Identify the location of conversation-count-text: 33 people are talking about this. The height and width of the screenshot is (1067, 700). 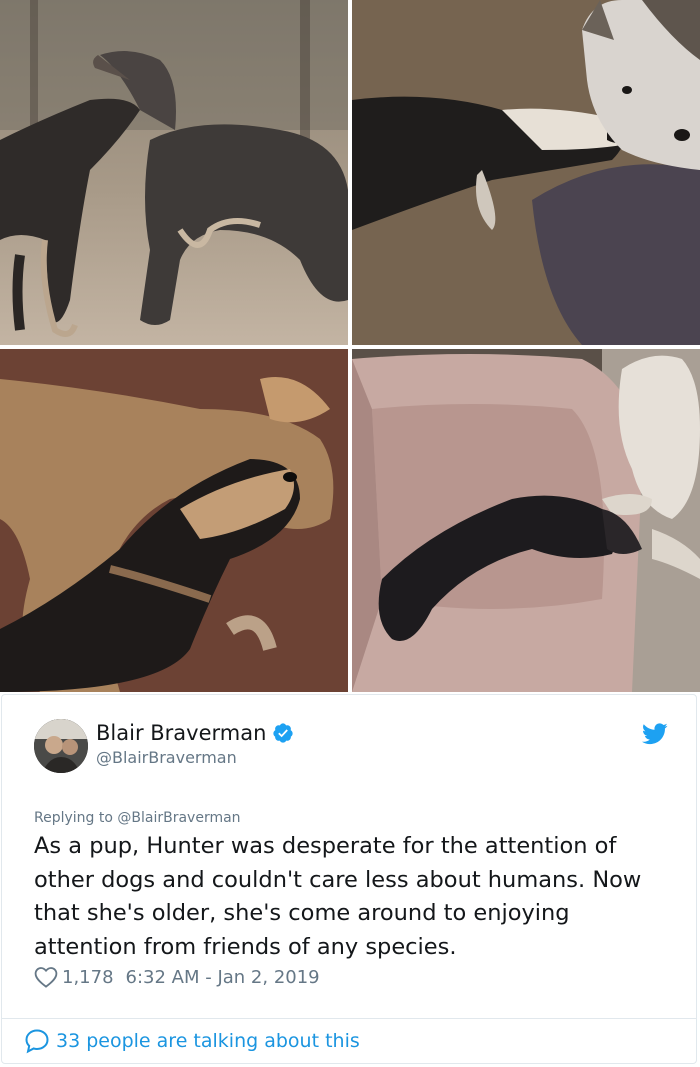
(208, 1041).